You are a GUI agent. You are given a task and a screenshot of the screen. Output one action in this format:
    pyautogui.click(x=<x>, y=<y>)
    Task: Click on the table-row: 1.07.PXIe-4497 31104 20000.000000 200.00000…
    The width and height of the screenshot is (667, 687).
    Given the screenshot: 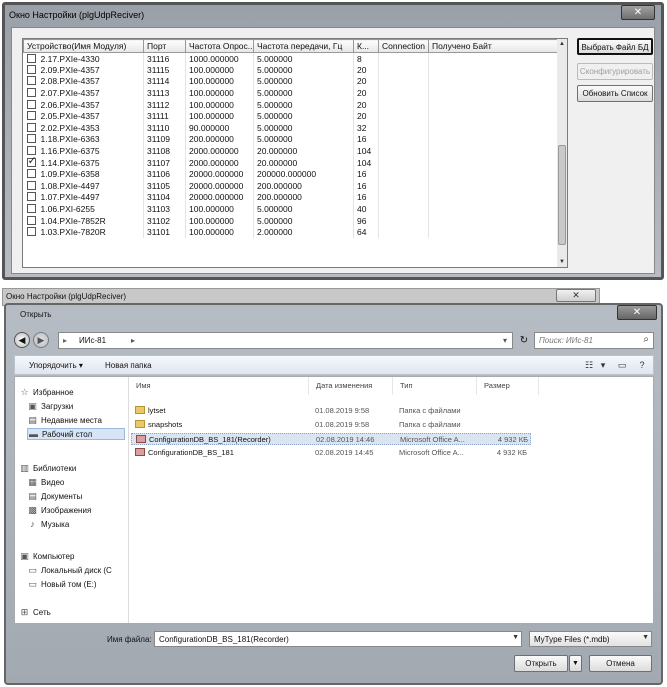 What is the action you would take?
    pyautogui.click(x=291, y=197)
    